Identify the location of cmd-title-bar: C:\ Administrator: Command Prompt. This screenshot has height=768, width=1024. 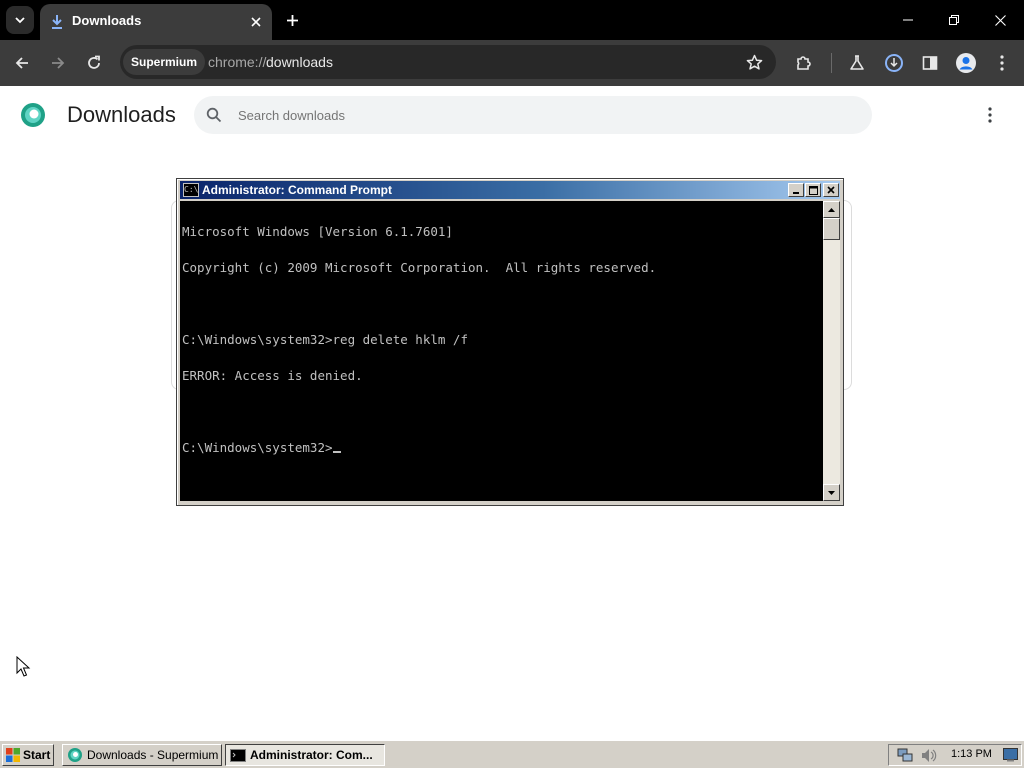
(510, 190).